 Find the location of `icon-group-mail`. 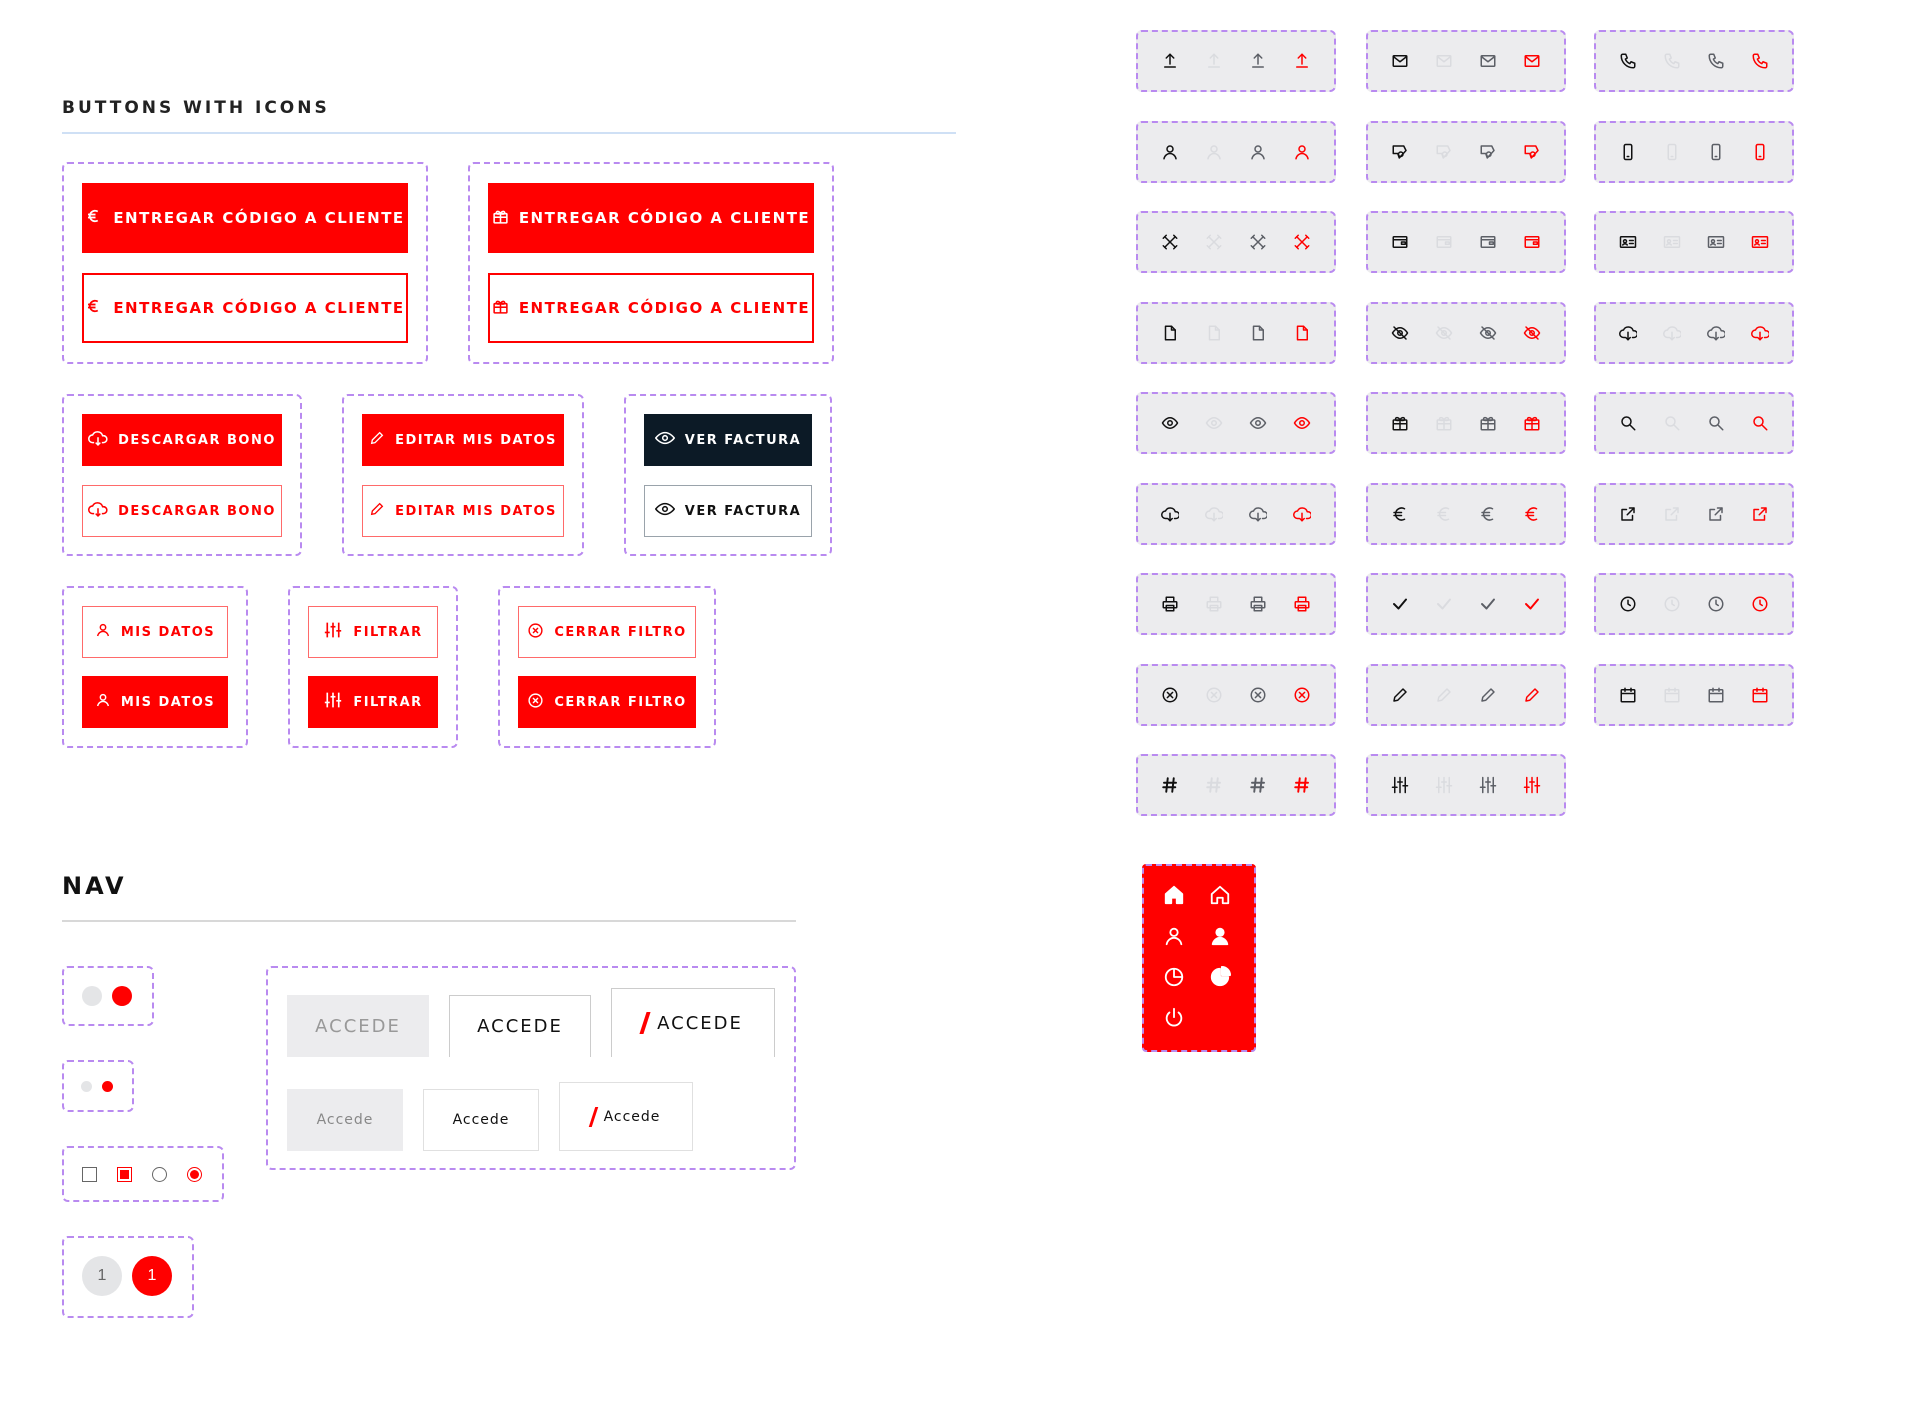

icon-group-mail is located at coordinates (1466, 61).